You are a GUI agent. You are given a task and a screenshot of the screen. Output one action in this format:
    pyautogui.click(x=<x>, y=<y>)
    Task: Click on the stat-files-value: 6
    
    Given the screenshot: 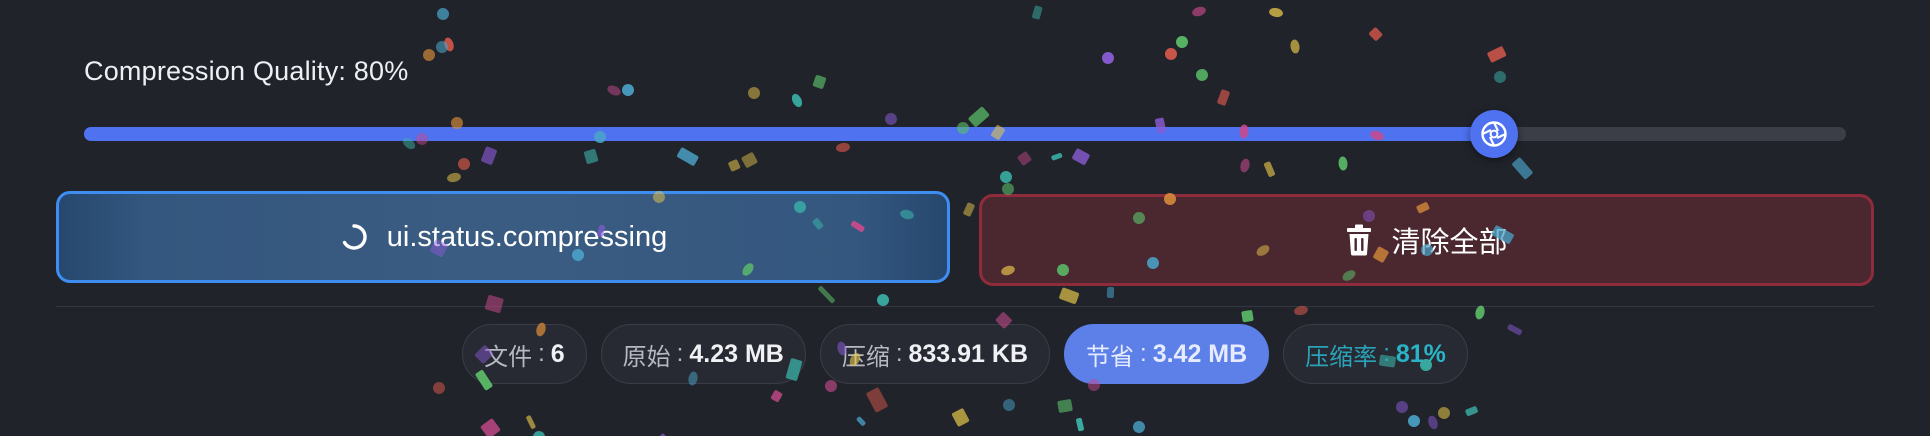 What is the action you would take?
    pyautogui.click(x=557, y=353)
    